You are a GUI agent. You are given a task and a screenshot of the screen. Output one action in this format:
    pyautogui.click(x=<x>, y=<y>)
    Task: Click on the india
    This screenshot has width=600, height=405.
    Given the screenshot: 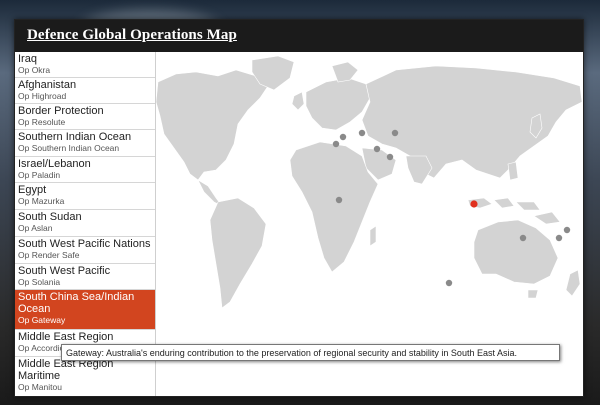 What is the action you would take?
    pyautogui.click(x=419, y=170)
    